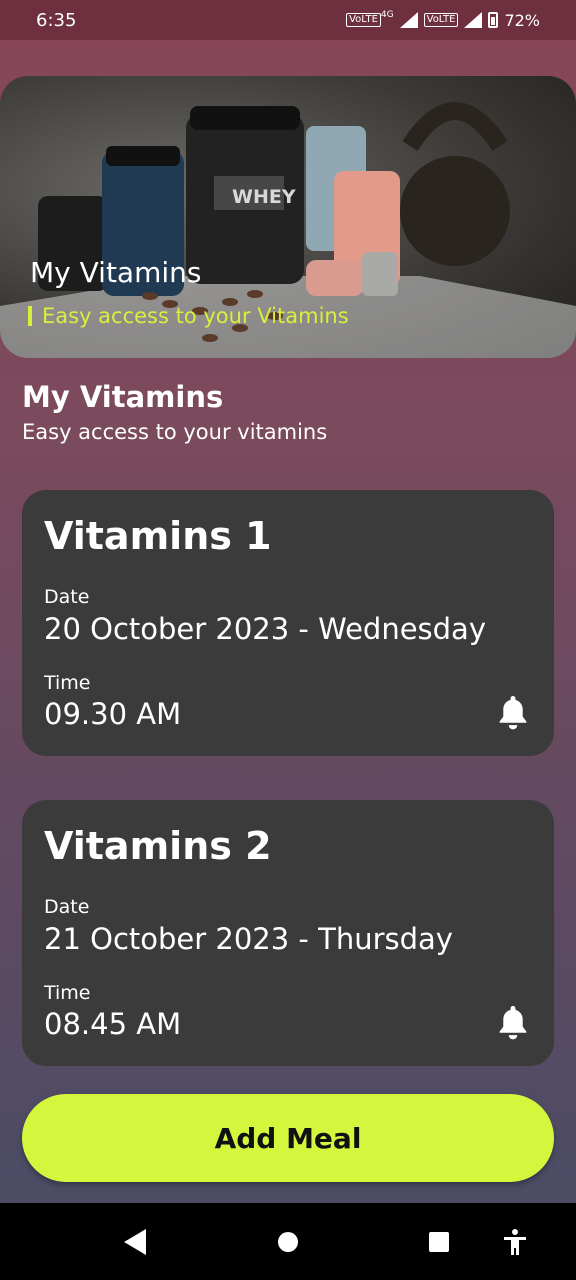 The width and height of the screenshot is (576, 1280). I want to click on battery-percent: 72%, so click(522, 20).